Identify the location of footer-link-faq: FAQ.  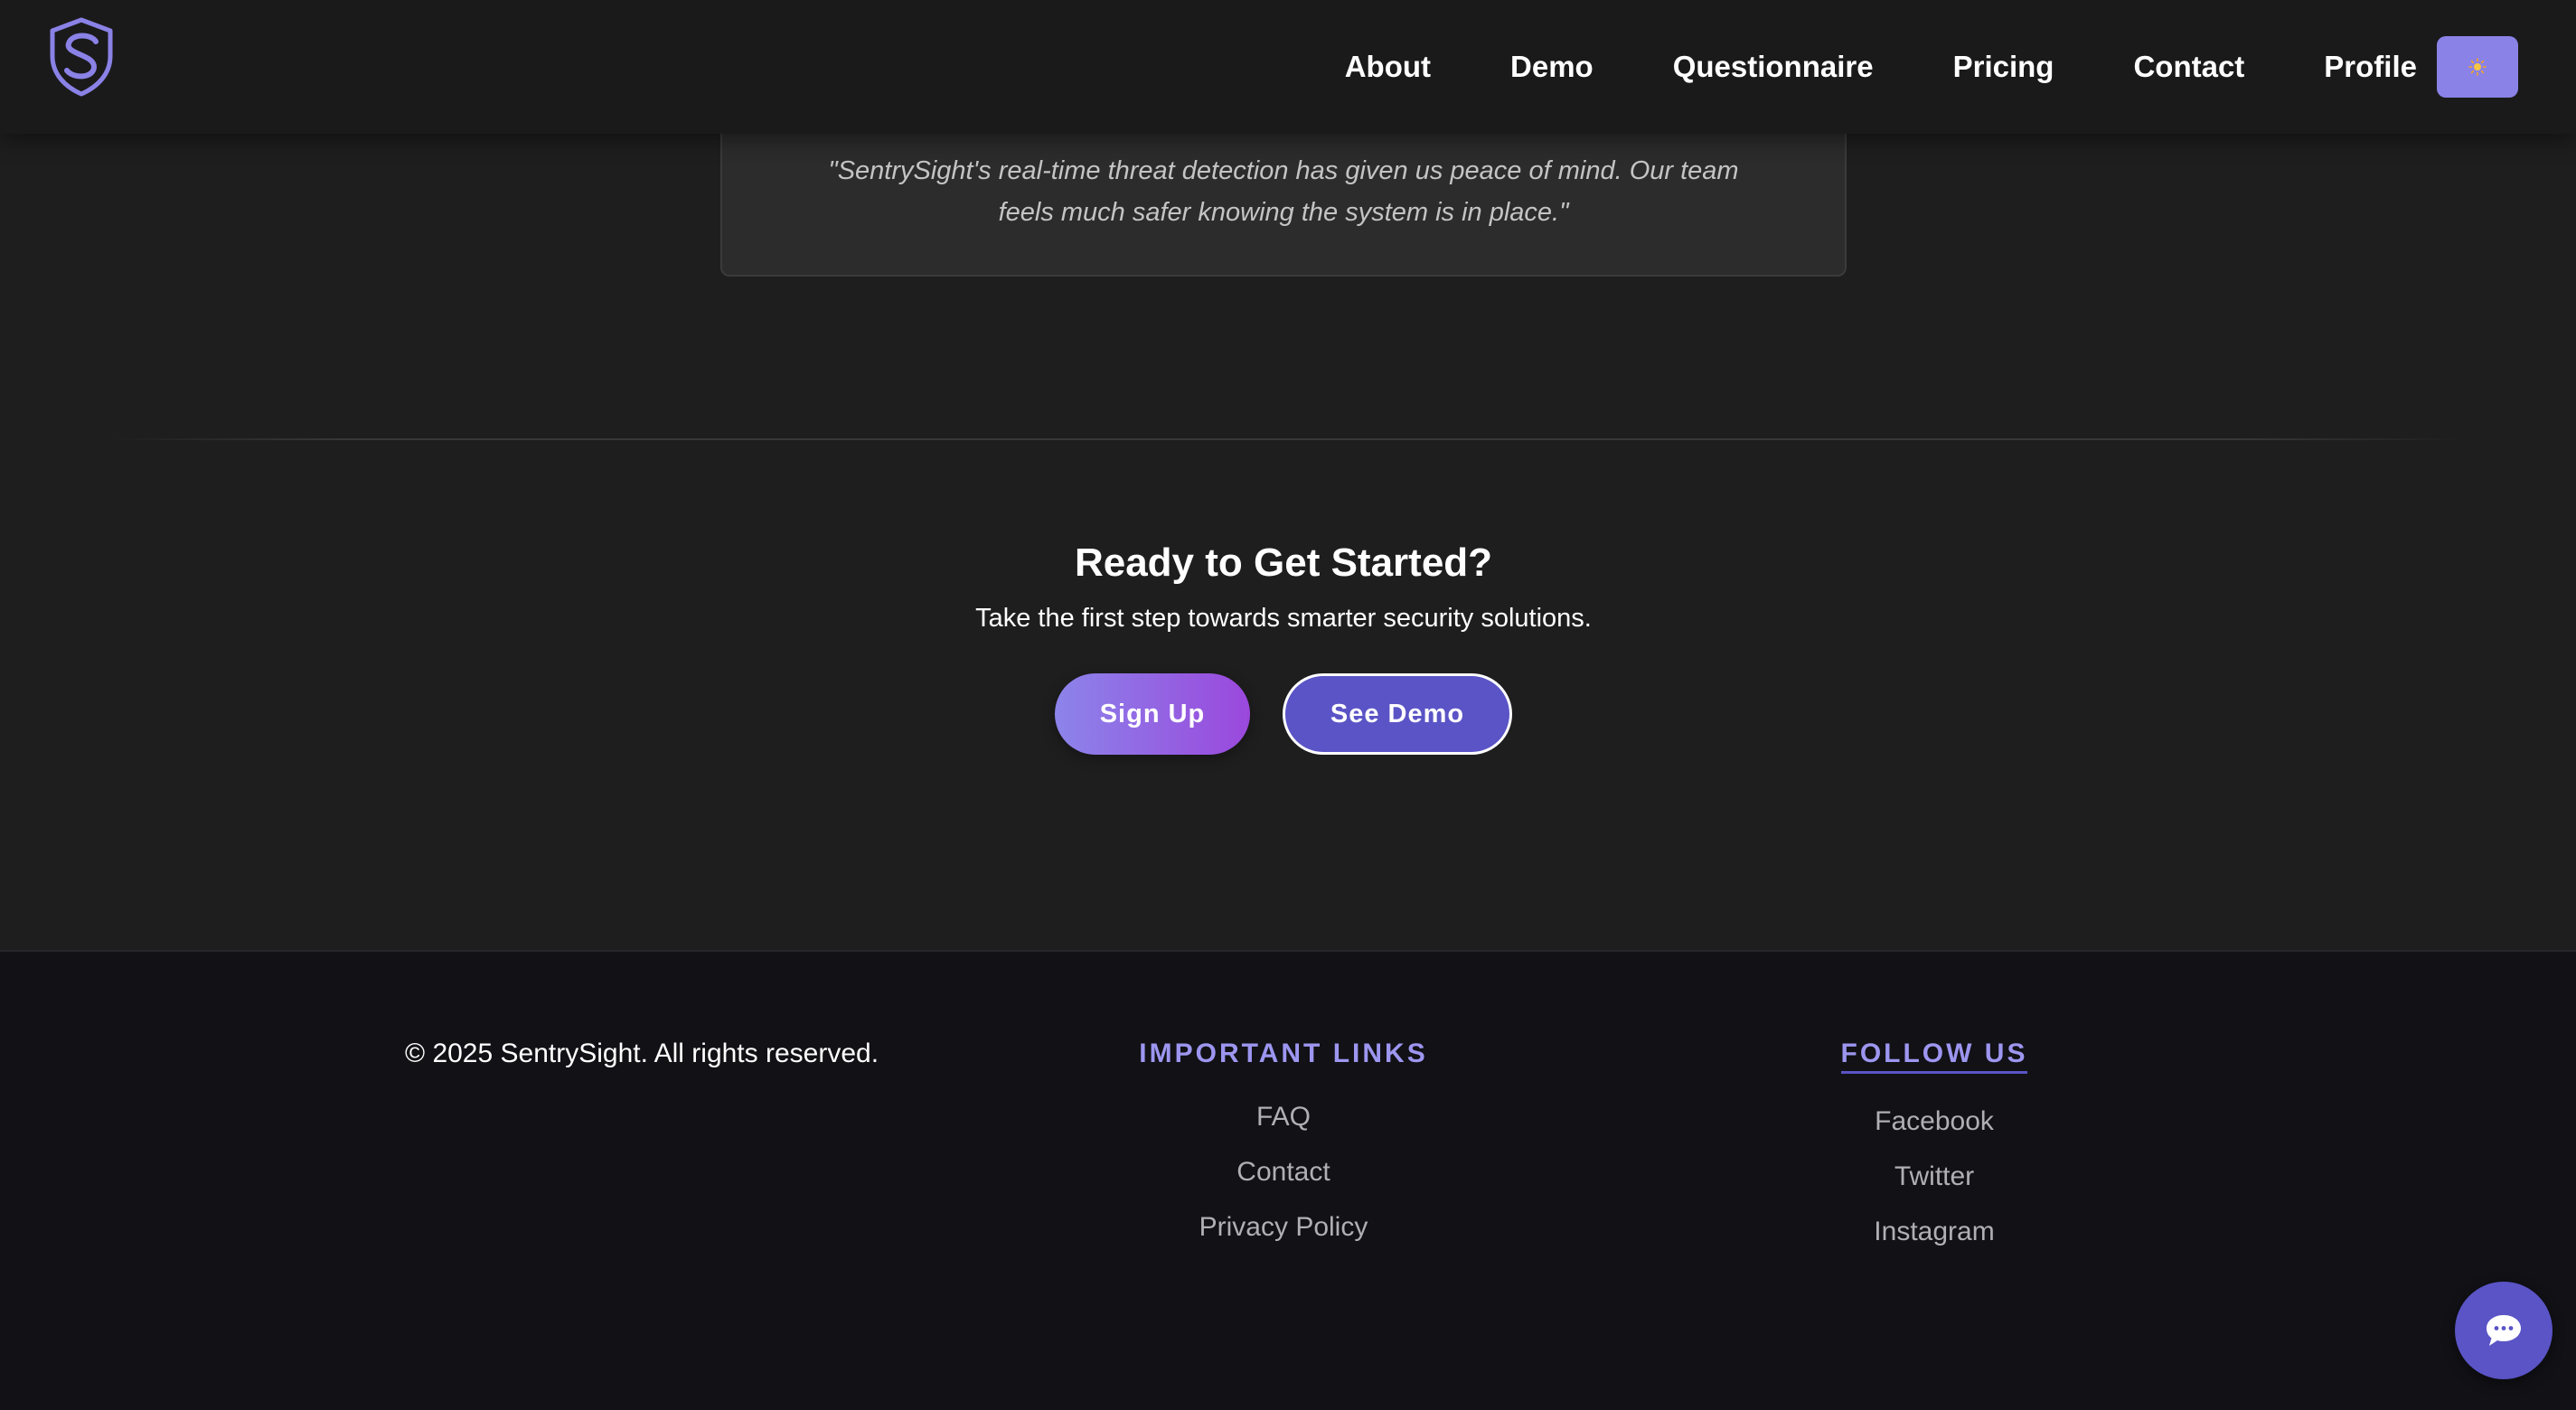
(1283, 1116).